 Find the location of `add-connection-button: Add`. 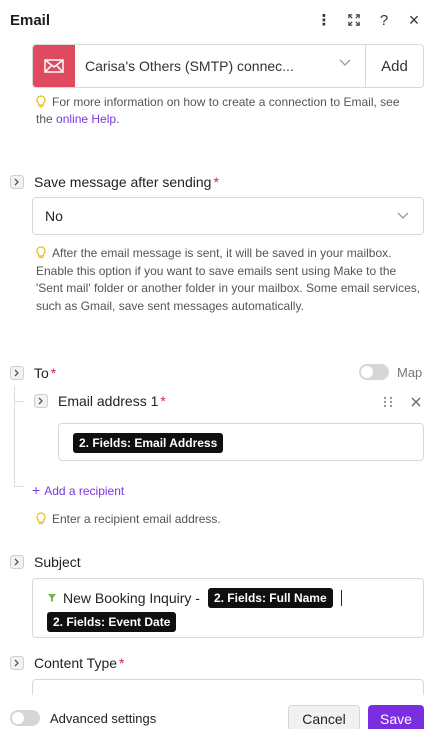

add-connection-button: Add is located at coordinates (394, 66).